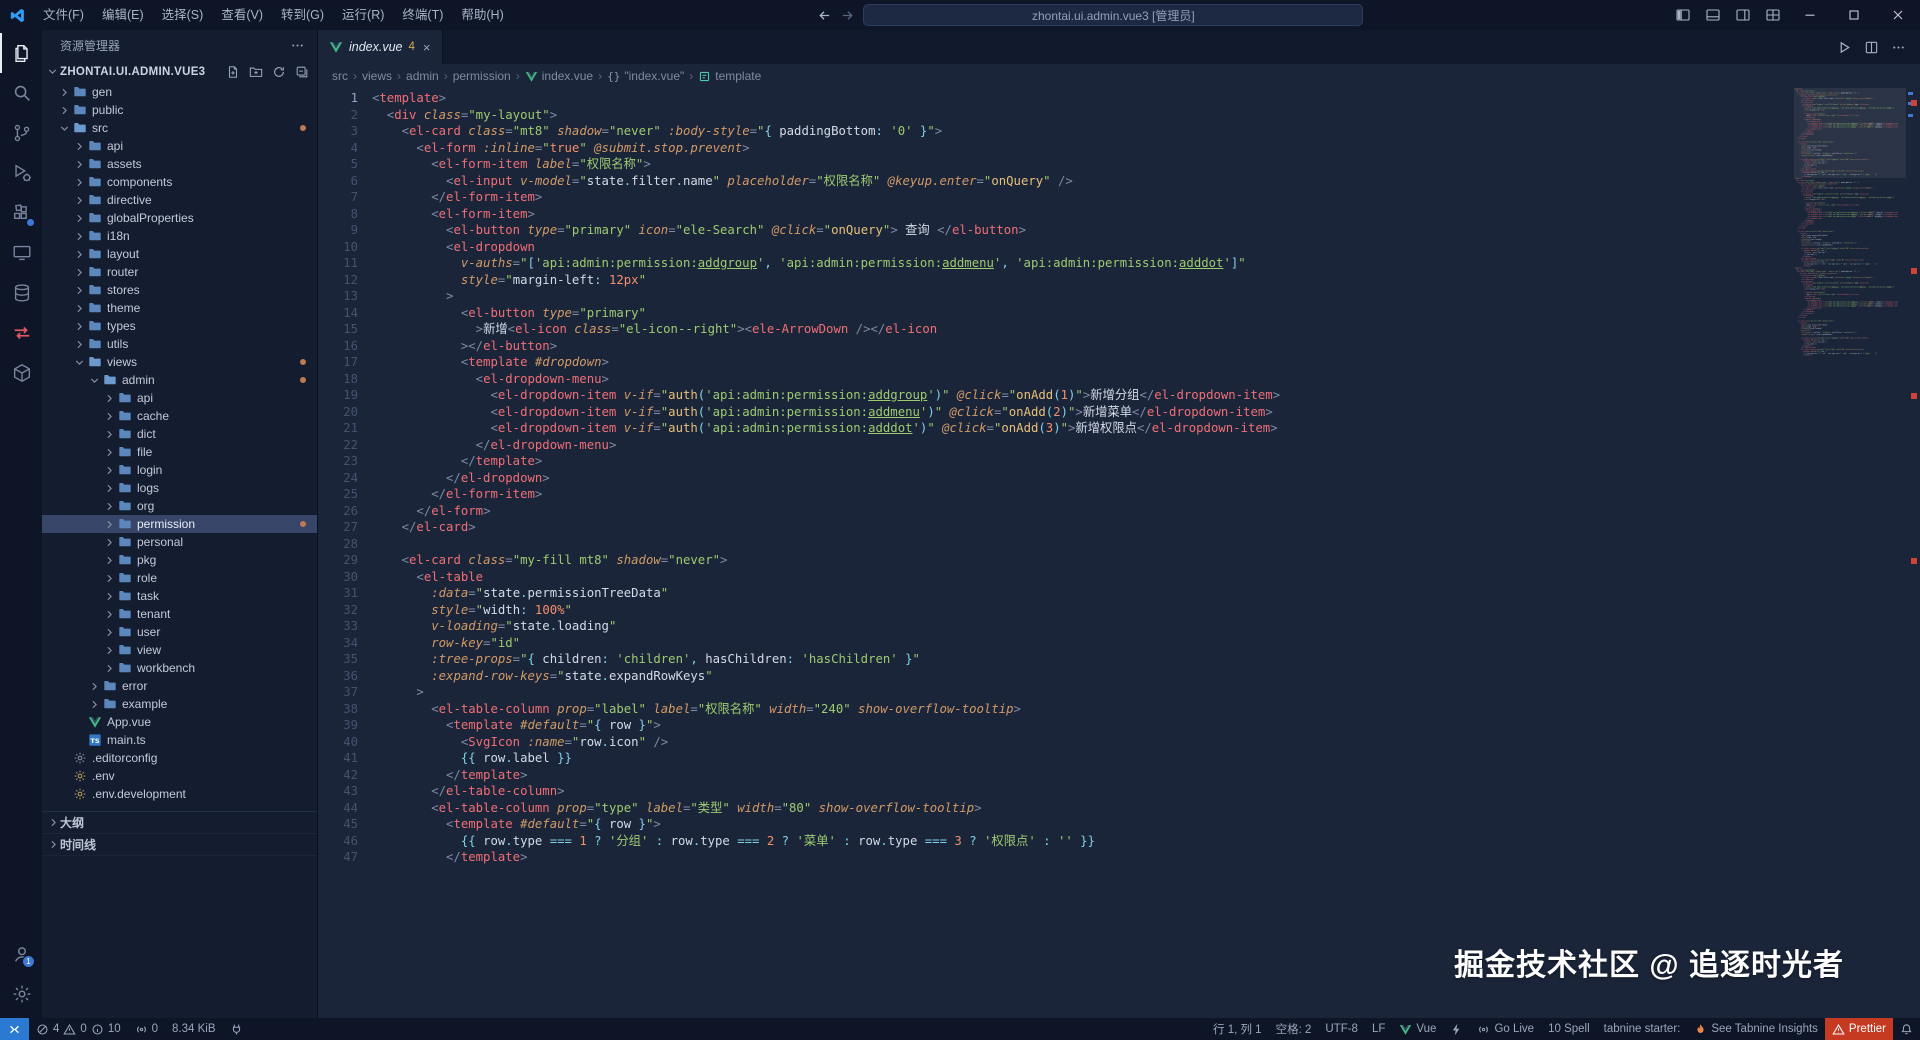  I want to click on status-language-mode: Vue, so click(1417, 1029).